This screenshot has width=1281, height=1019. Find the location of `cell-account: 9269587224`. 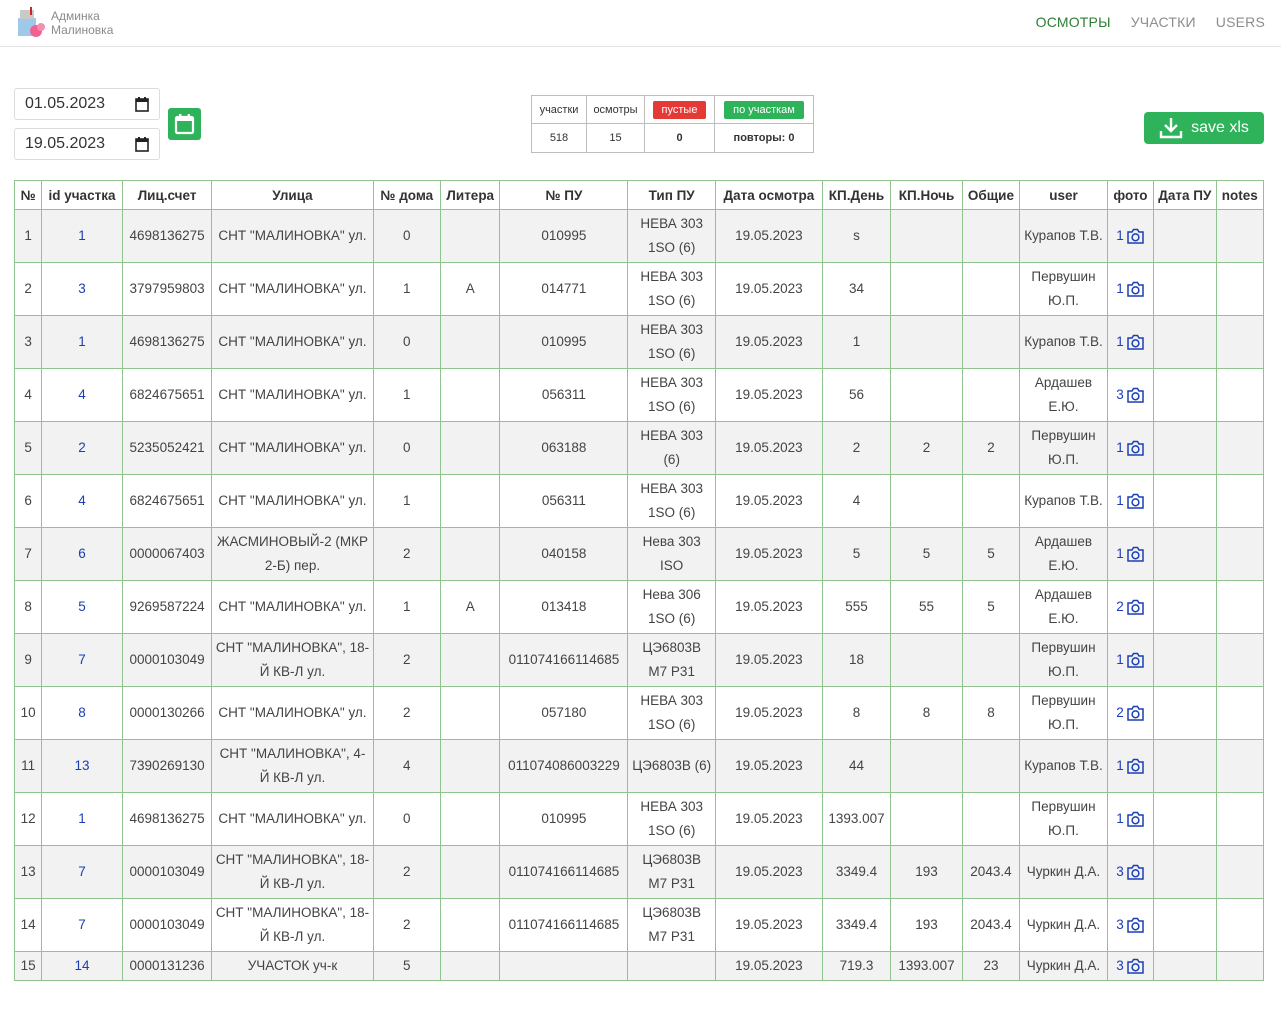

cell-account: 9269587224 is located at coordinates (167, 607).